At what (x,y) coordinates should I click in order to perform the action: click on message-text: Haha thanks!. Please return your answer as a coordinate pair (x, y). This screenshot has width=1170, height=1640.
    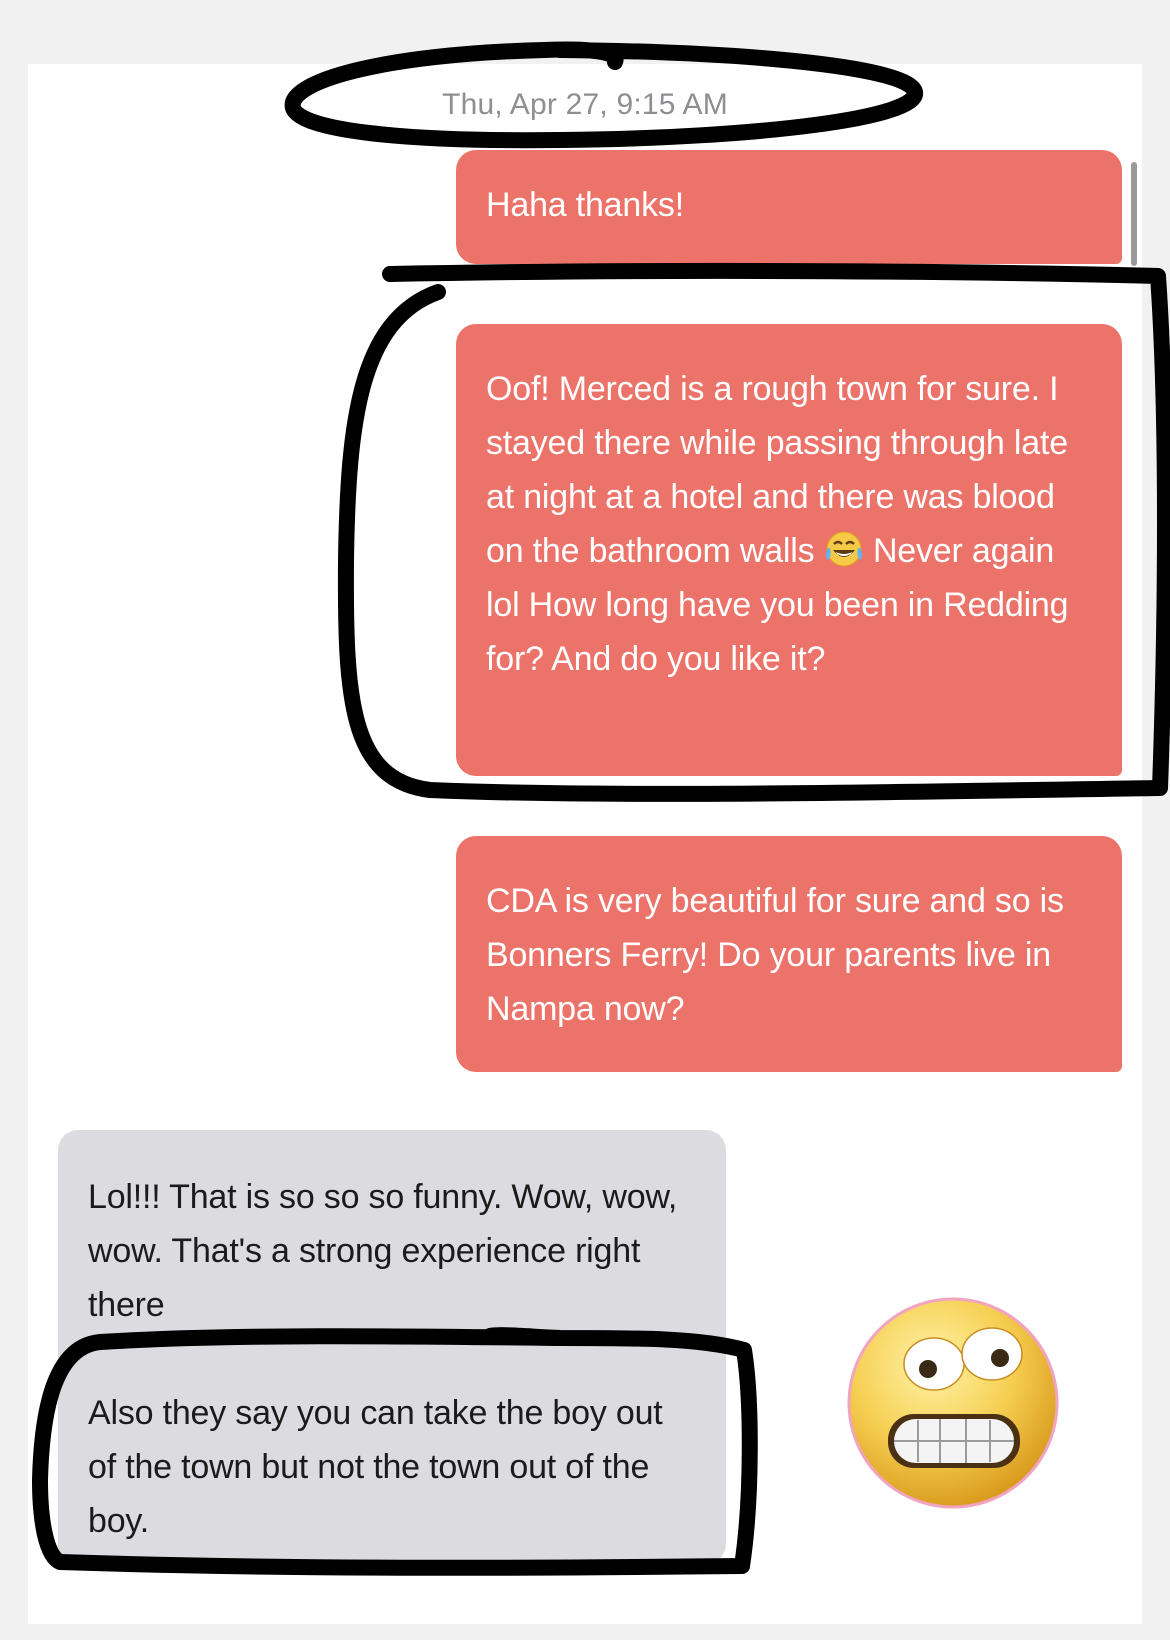
    Looking at the image, I should click on (585, 205).